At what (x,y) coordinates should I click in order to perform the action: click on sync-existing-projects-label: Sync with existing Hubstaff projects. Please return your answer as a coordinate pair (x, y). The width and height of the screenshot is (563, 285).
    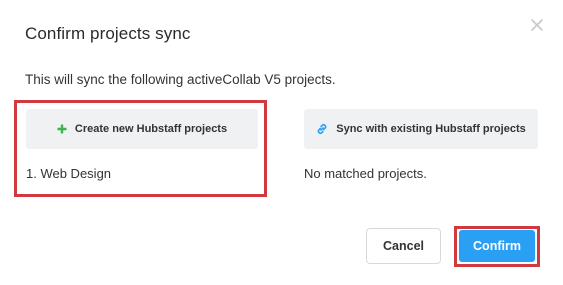
    Looking at the image, I should click on (431, 129).